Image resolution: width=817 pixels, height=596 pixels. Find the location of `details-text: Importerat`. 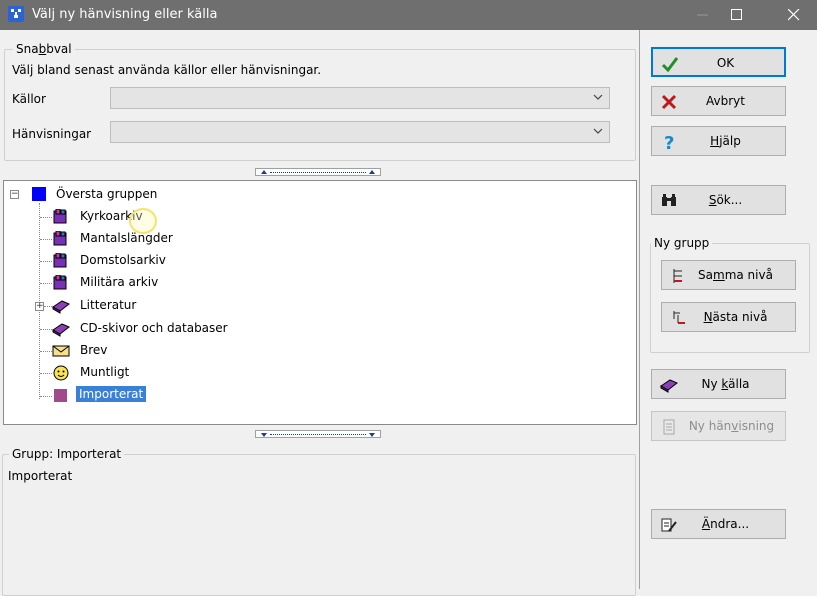

details-text: Importerat is located at coordinates (40, 476).